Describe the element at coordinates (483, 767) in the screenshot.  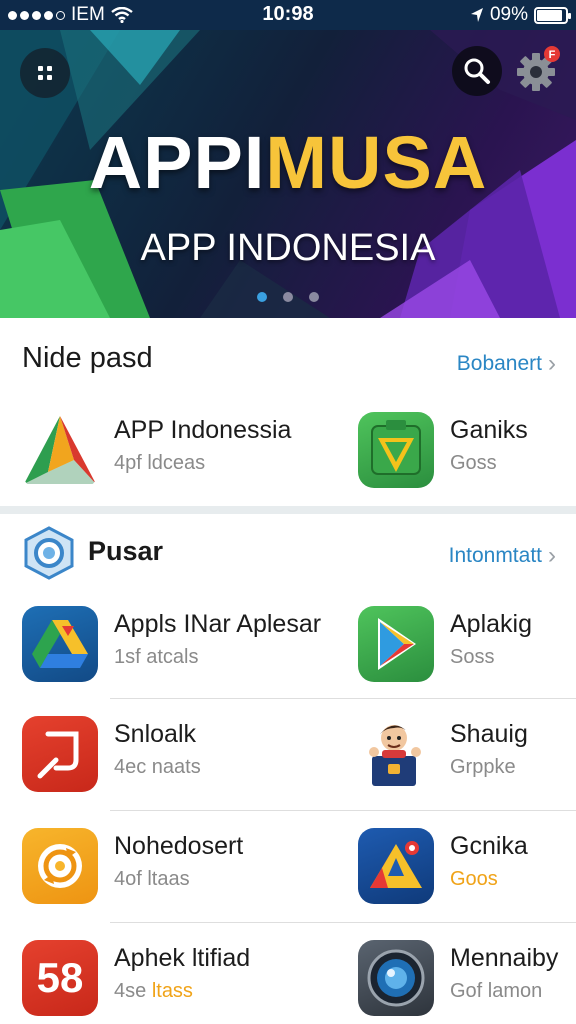
I see `app-meta: Grppke` at that location.